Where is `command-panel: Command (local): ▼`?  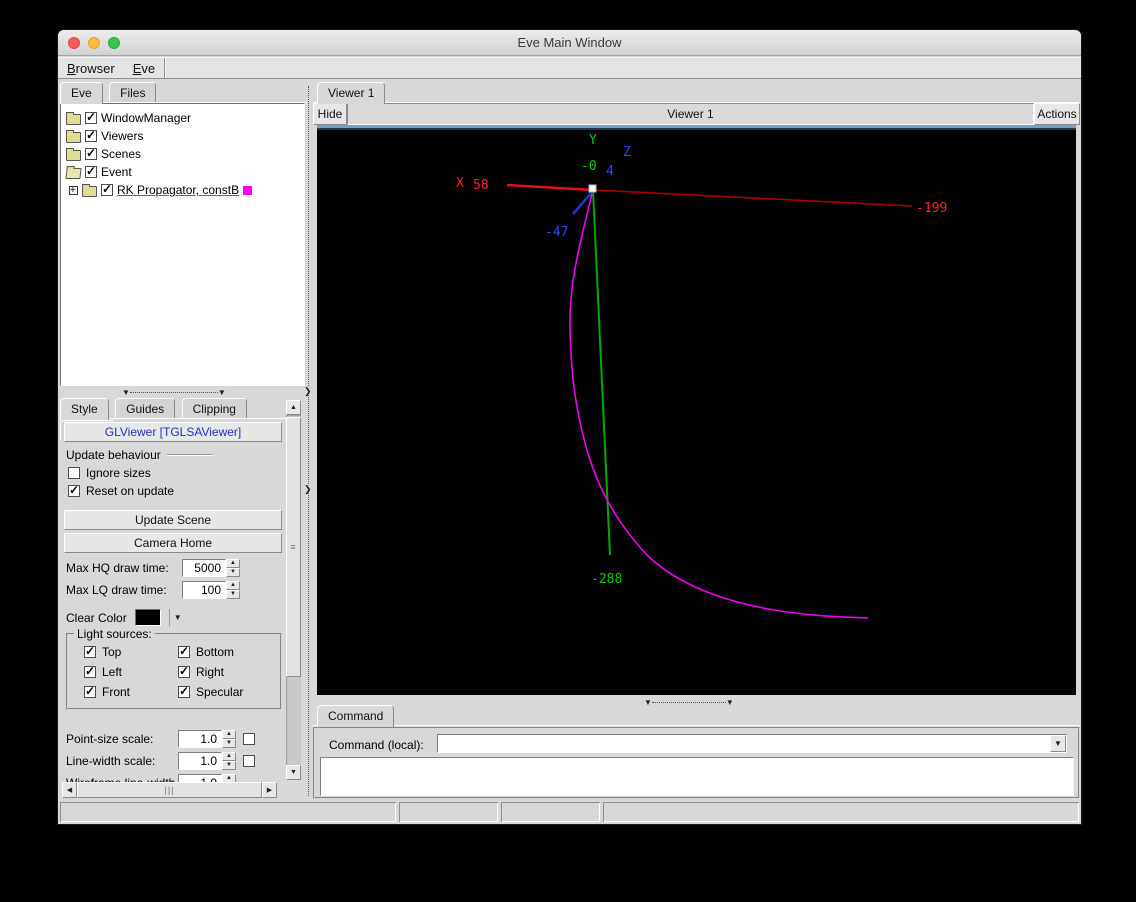
command-panel: Command (local): ▼ is located at coordinates (696, 763).